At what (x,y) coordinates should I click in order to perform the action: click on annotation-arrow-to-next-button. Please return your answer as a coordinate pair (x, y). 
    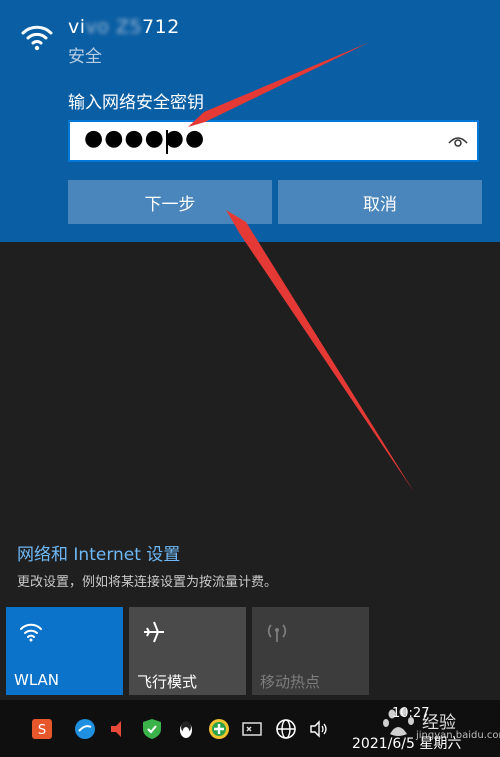
    Looking at the image, I should click on (320, 351).